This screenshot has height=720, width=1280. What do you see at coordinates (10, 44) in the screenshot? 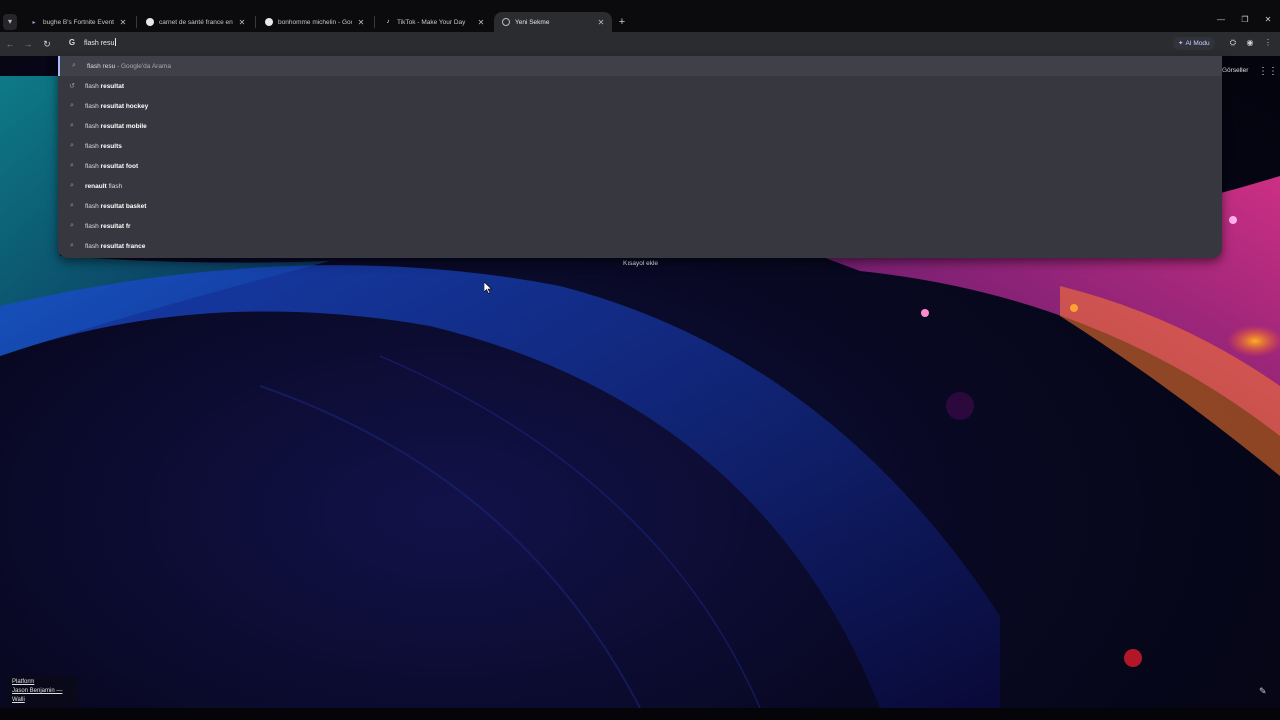
I see `back-arrow-icon: ←` at bounding box center [10, 44].